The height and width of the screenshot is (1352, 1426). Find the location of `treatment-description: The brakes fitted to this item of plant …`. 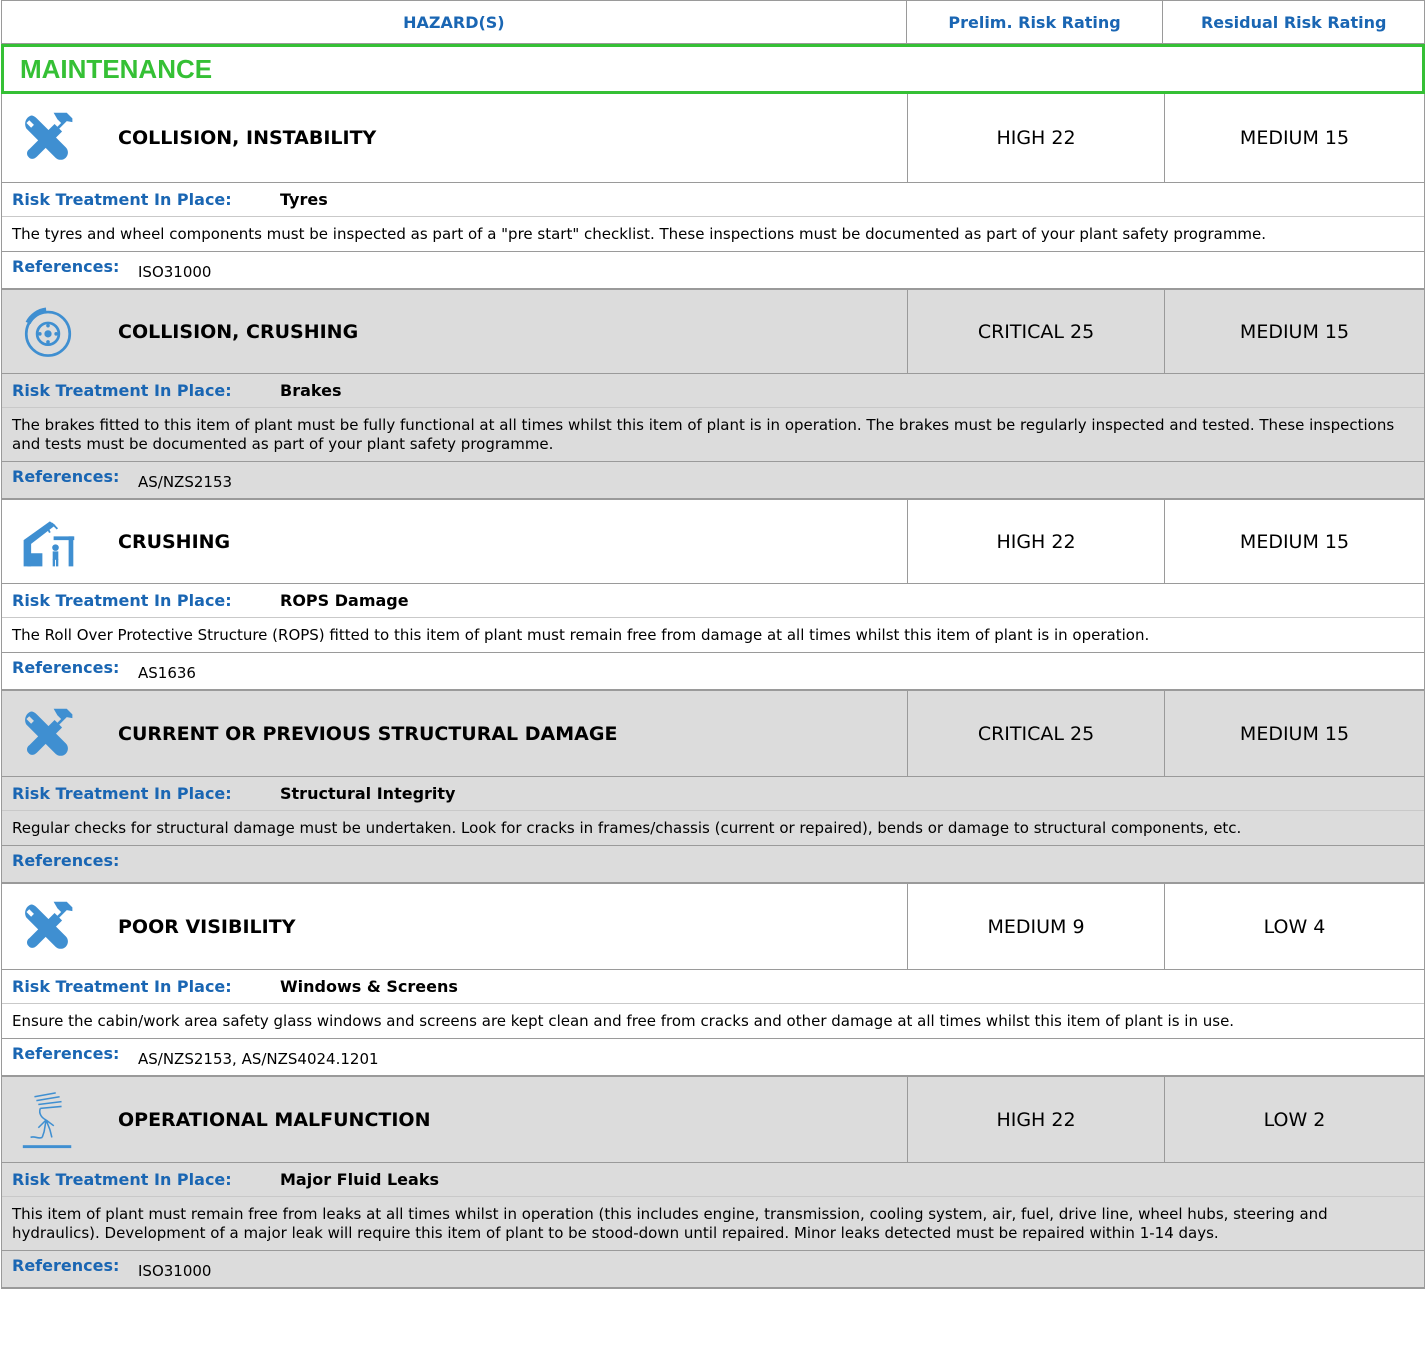

treatment-description: The brakes fitted to this item of plant … is located at coordinates (713, 435).